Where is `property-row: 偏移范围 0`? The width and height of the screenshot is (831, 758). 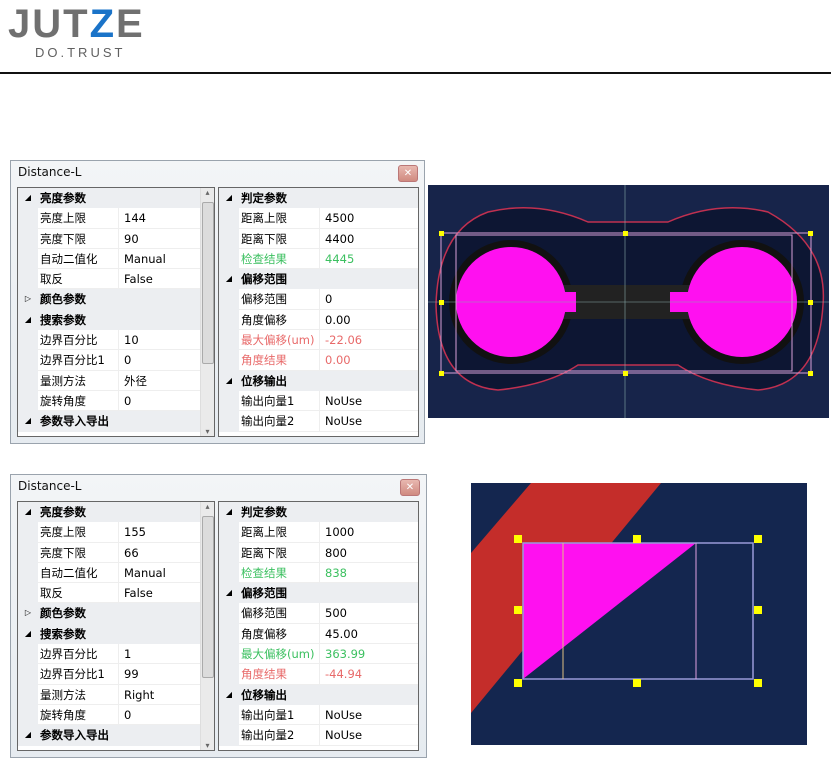 property-row: 偏移范围 0 is located at coordinates (318, 299).